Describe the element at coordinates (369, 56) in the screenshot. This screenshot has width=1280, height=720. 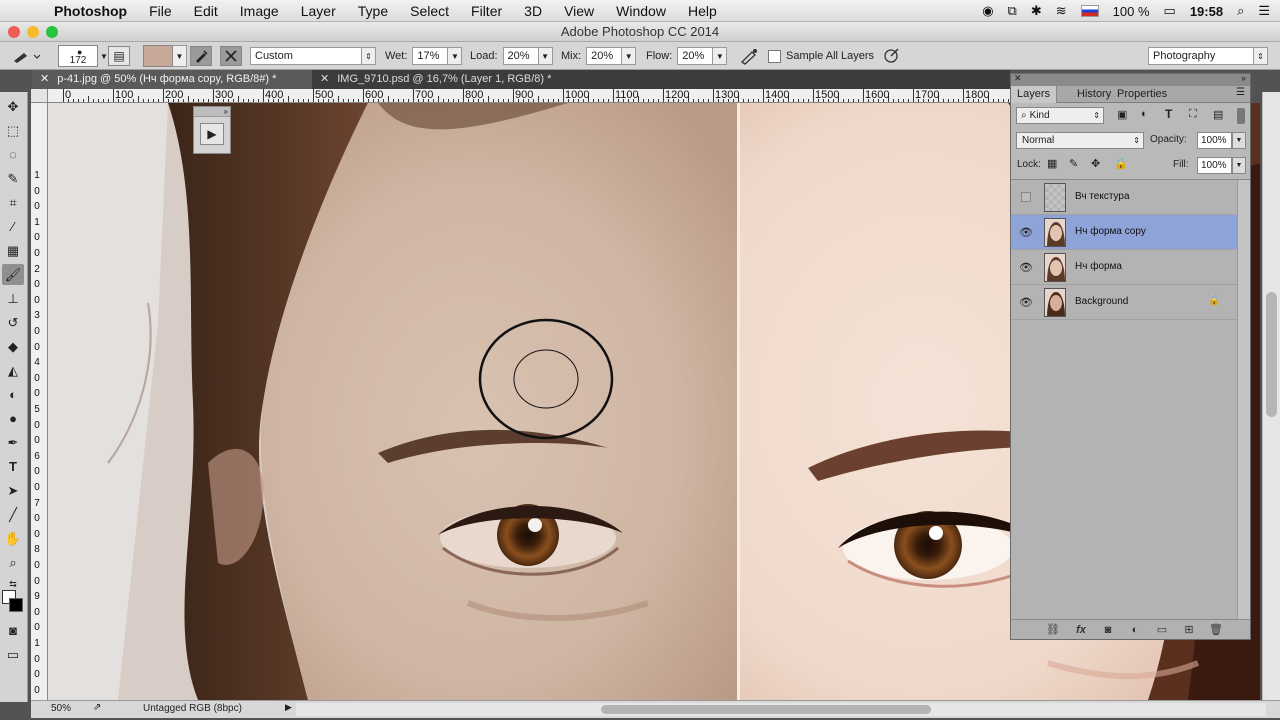
I see `mix-preset-arrow-icon: ⇕` at that location.